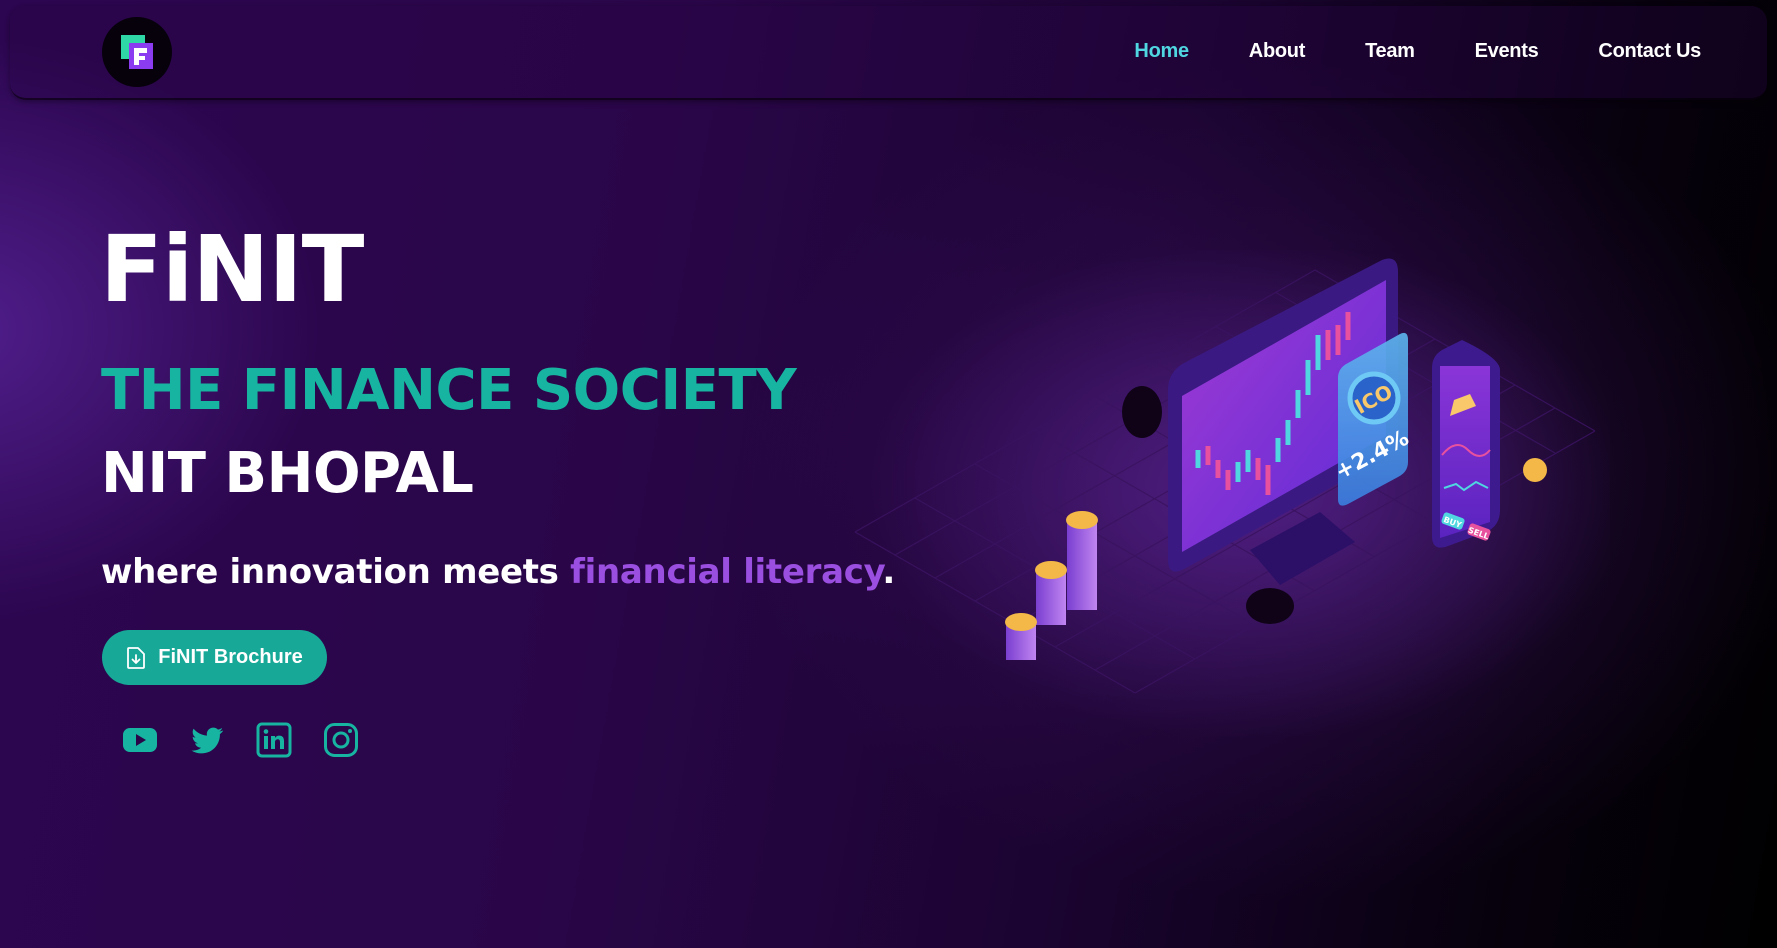 Image resolution: width=1777 pixels, height=948 pixels. I want to click on youtube-link, so click(140, 740).